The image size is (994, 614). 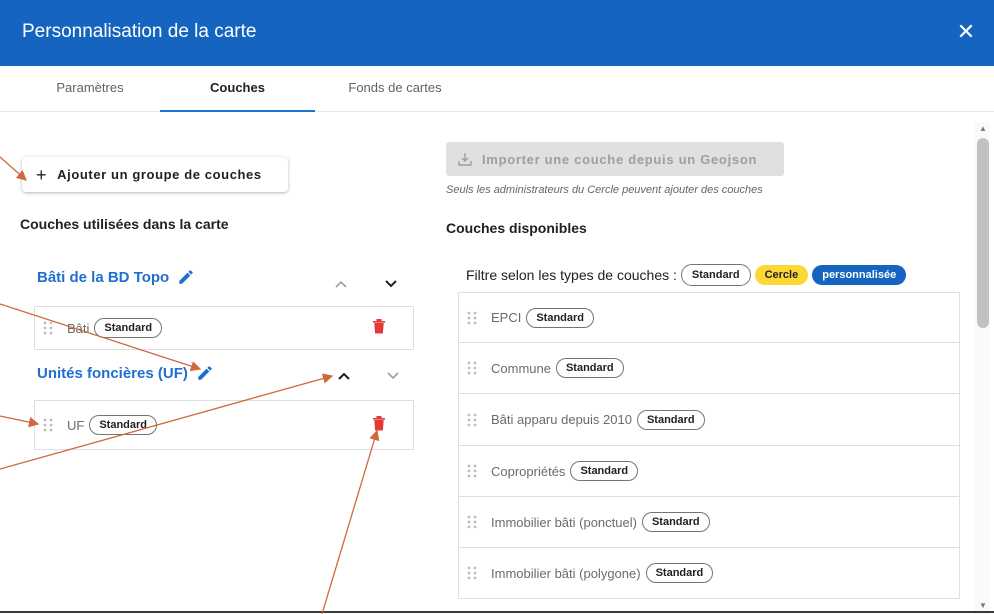 What do you see at coordinates (564, 522) in the screenshot?
I see `layer-name: Immobilier bâti (ponctuel)` at bounding box center [564, 522].